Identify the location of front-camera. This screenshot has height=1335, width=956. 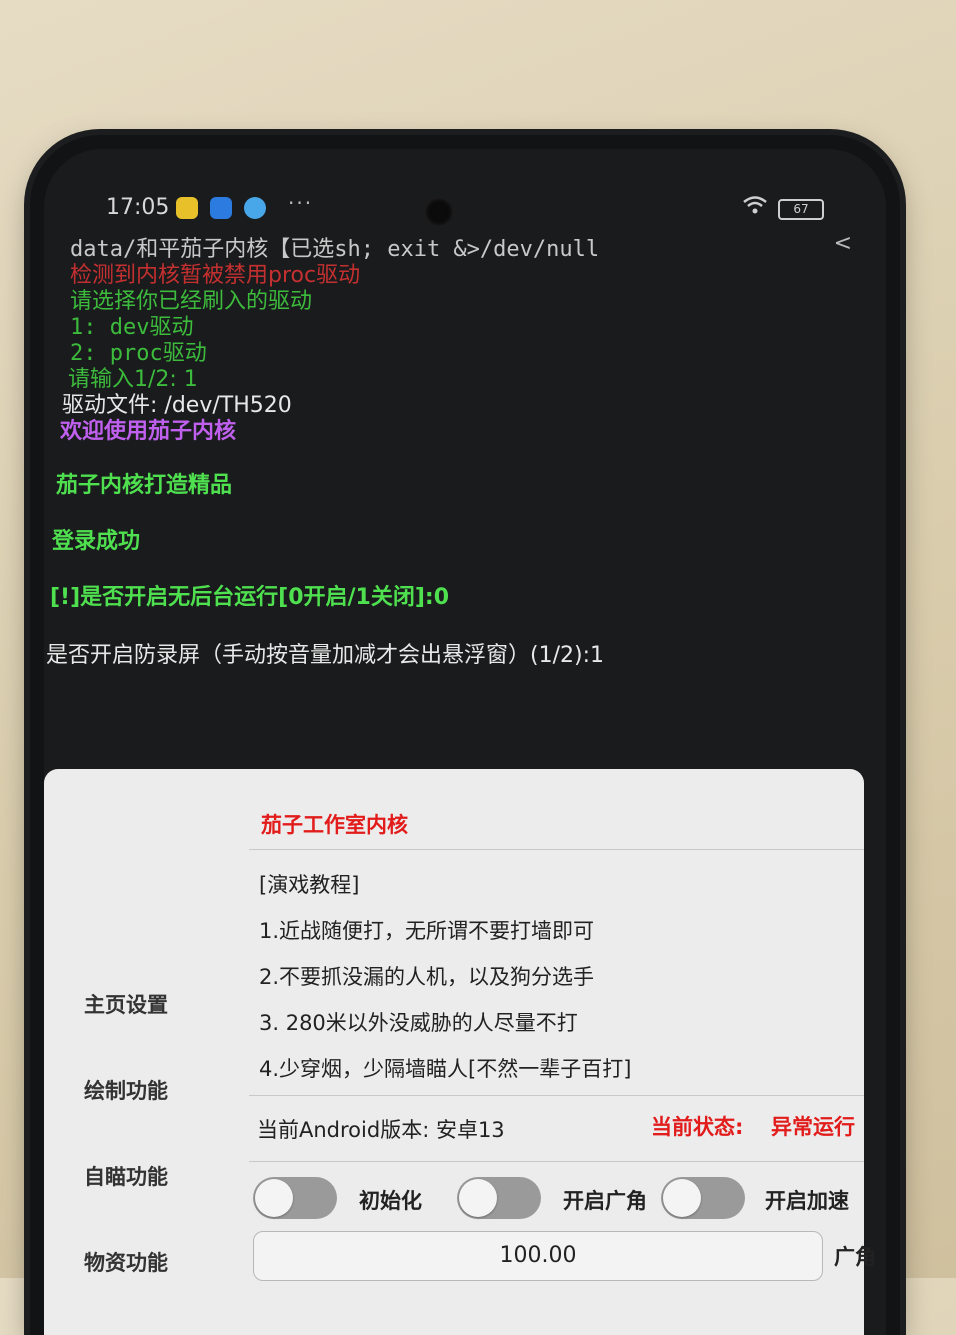
(439, 212).